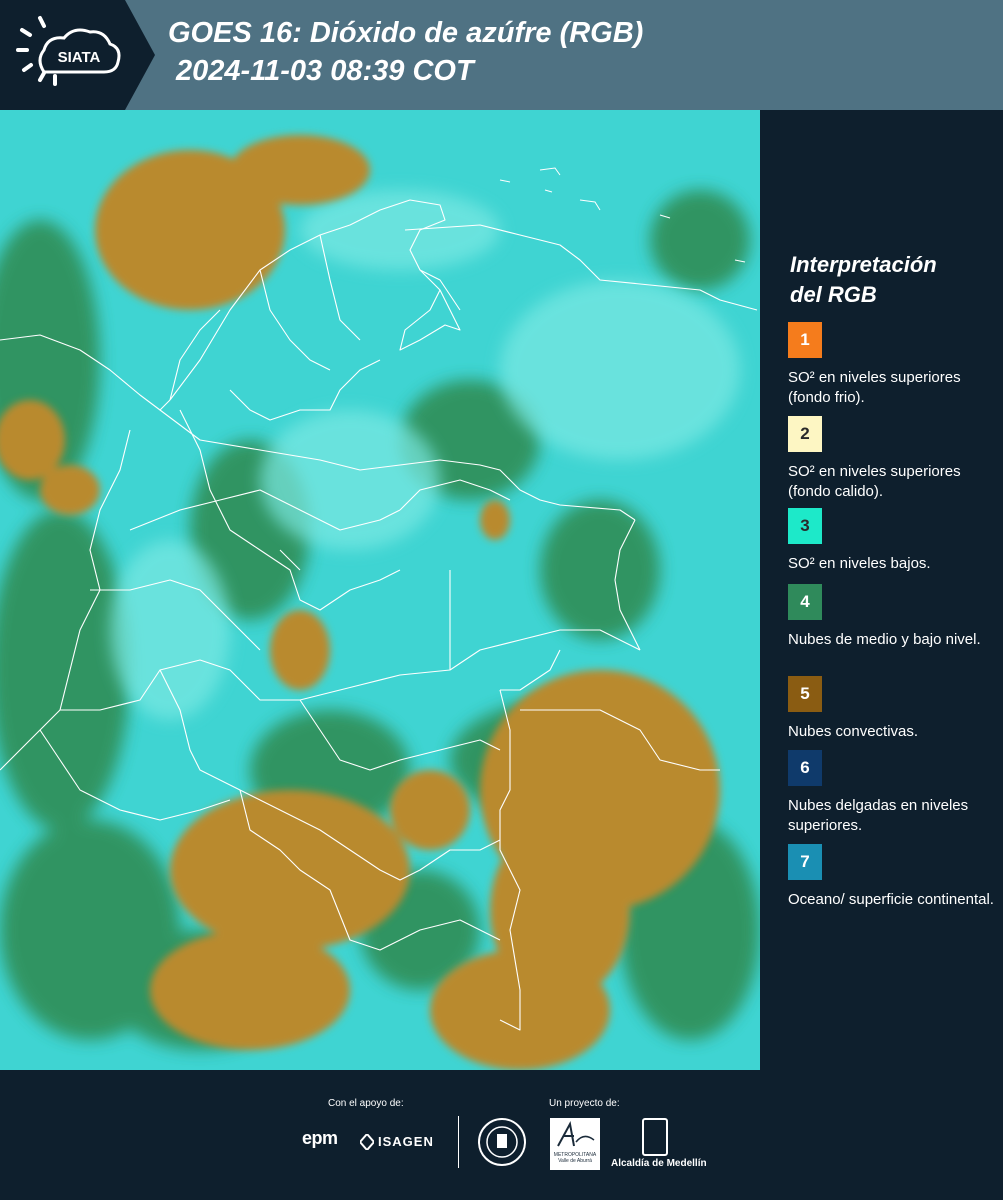 The height and width of the screenshot is (1200, 1003). I want to click on legend-swatch-6: 6, so click(805, 768).